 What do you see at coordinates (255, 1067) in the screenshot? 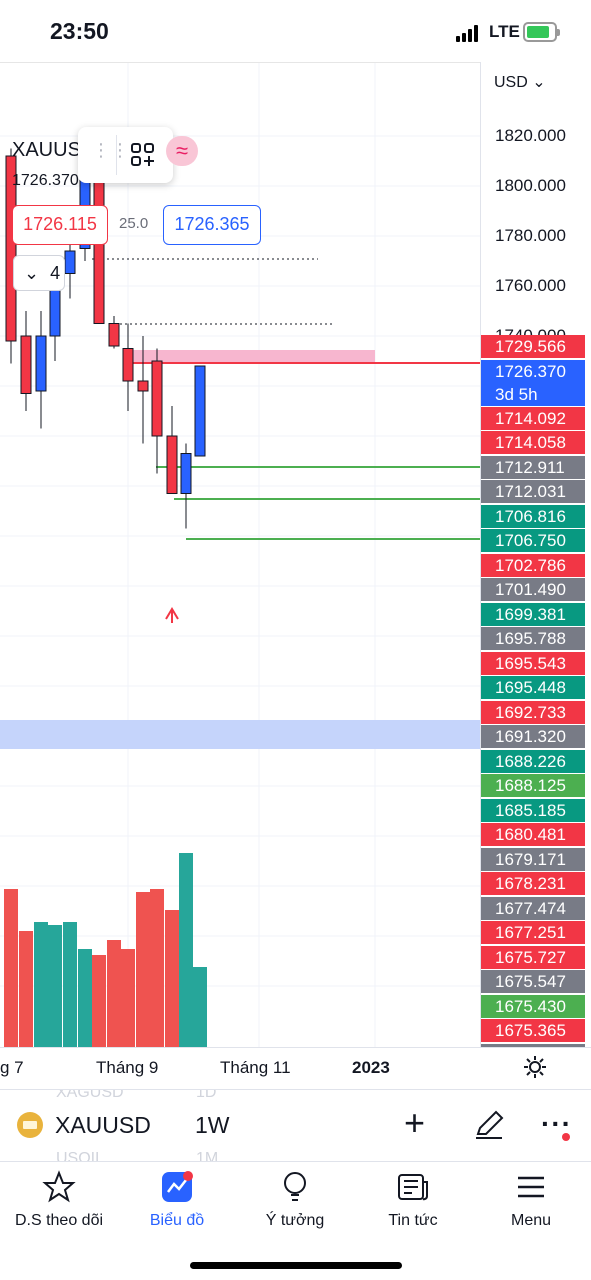
I see `time-label: Tháng 11` at bounding box center [255, 1067].